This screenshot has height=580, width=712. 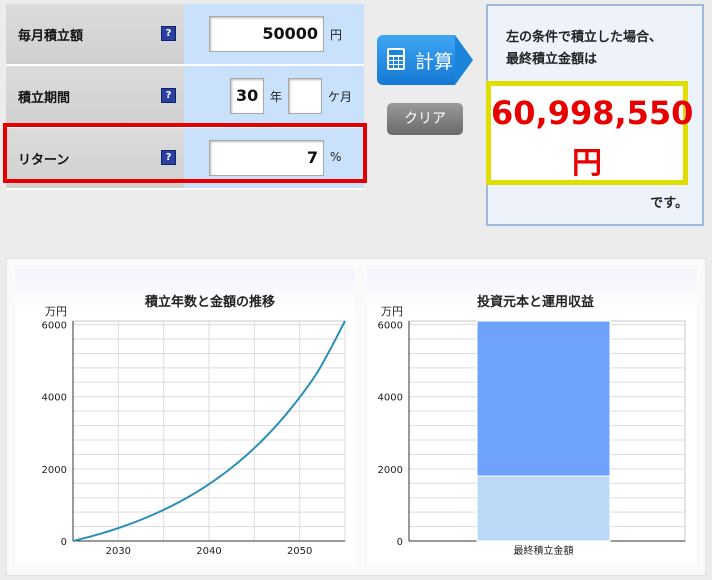 I want to click on period-years-input: 30, so click(x=247, y=96).